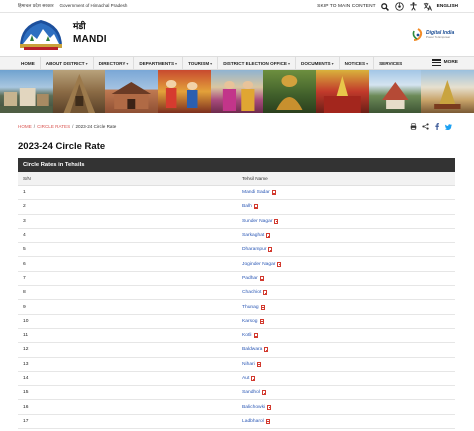 The width and height of the screenshot is (474, 431). Describe the element at coordinates (254, 249) in the screenshot. I see `tehsil-document-link: Dharampur` at that location.